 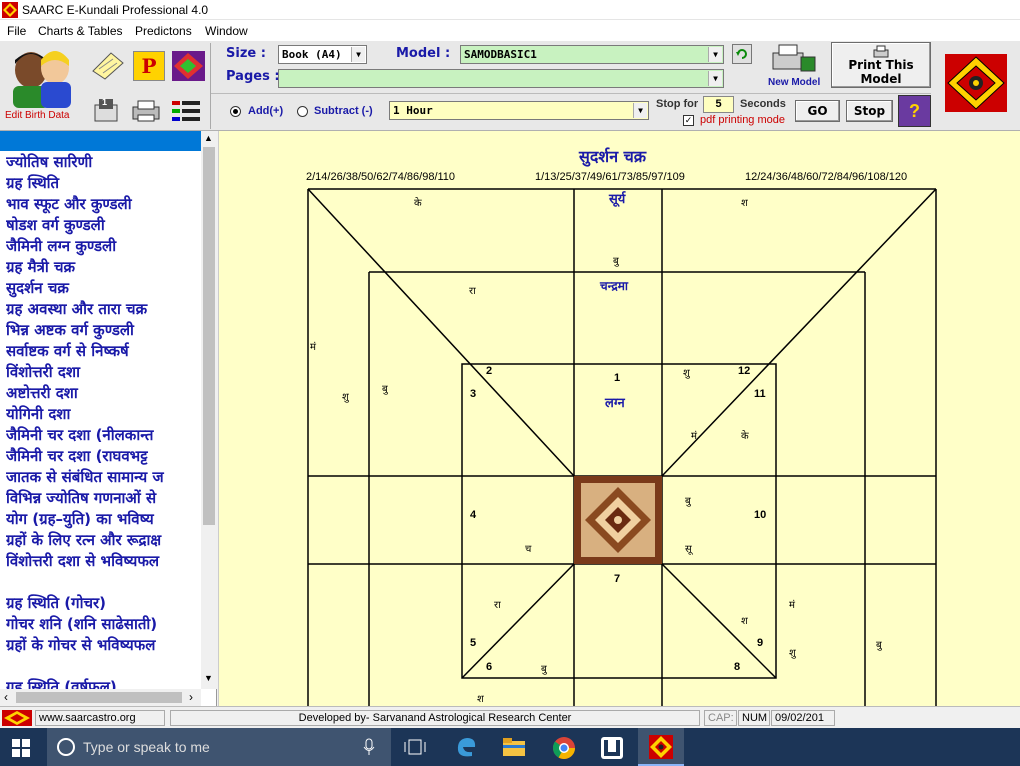 What do you see at coordinates (869, 111) in the screenshot?
I see `stop-button: Stop` at bounding box center [869, 111].